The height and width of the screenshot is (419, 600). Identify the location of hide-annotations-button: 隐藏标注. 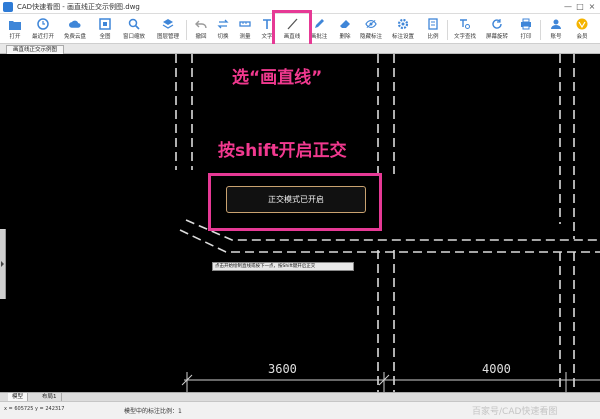
(371, 29).